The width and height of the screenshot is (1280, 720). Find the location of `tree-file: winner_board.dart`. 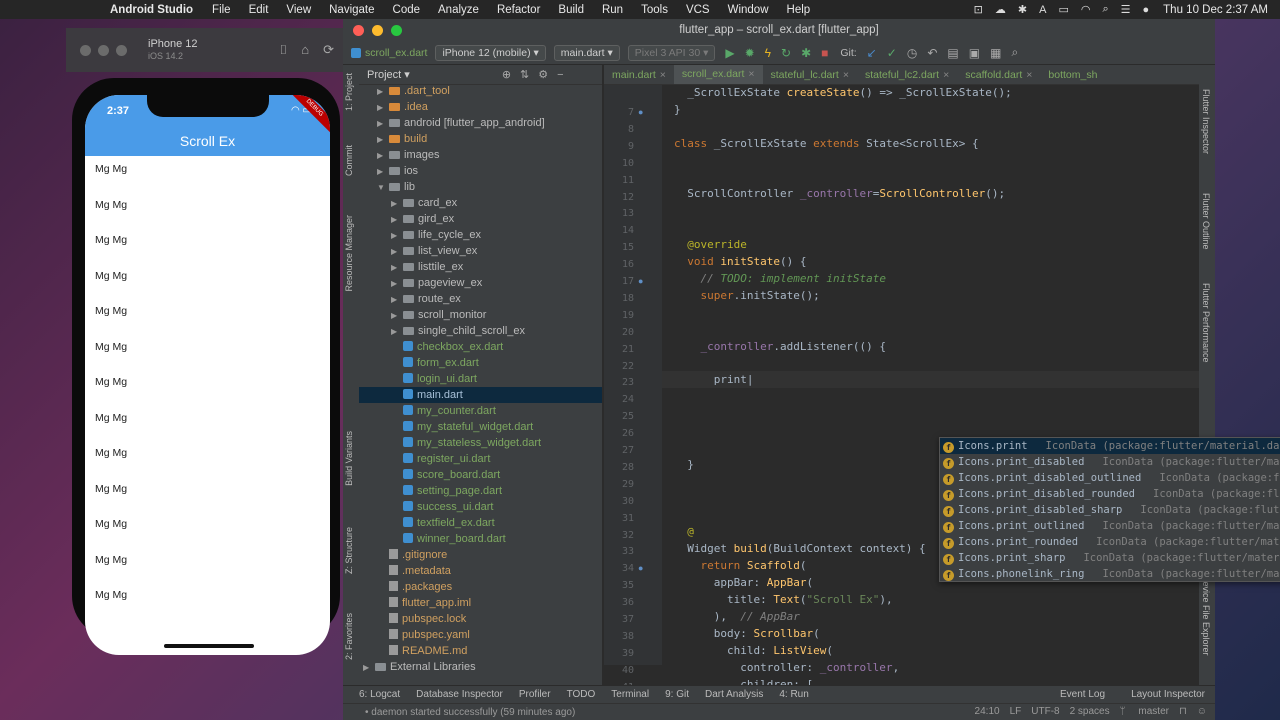

tree-file: winner_board.dart is located at coordinates (480, 539).